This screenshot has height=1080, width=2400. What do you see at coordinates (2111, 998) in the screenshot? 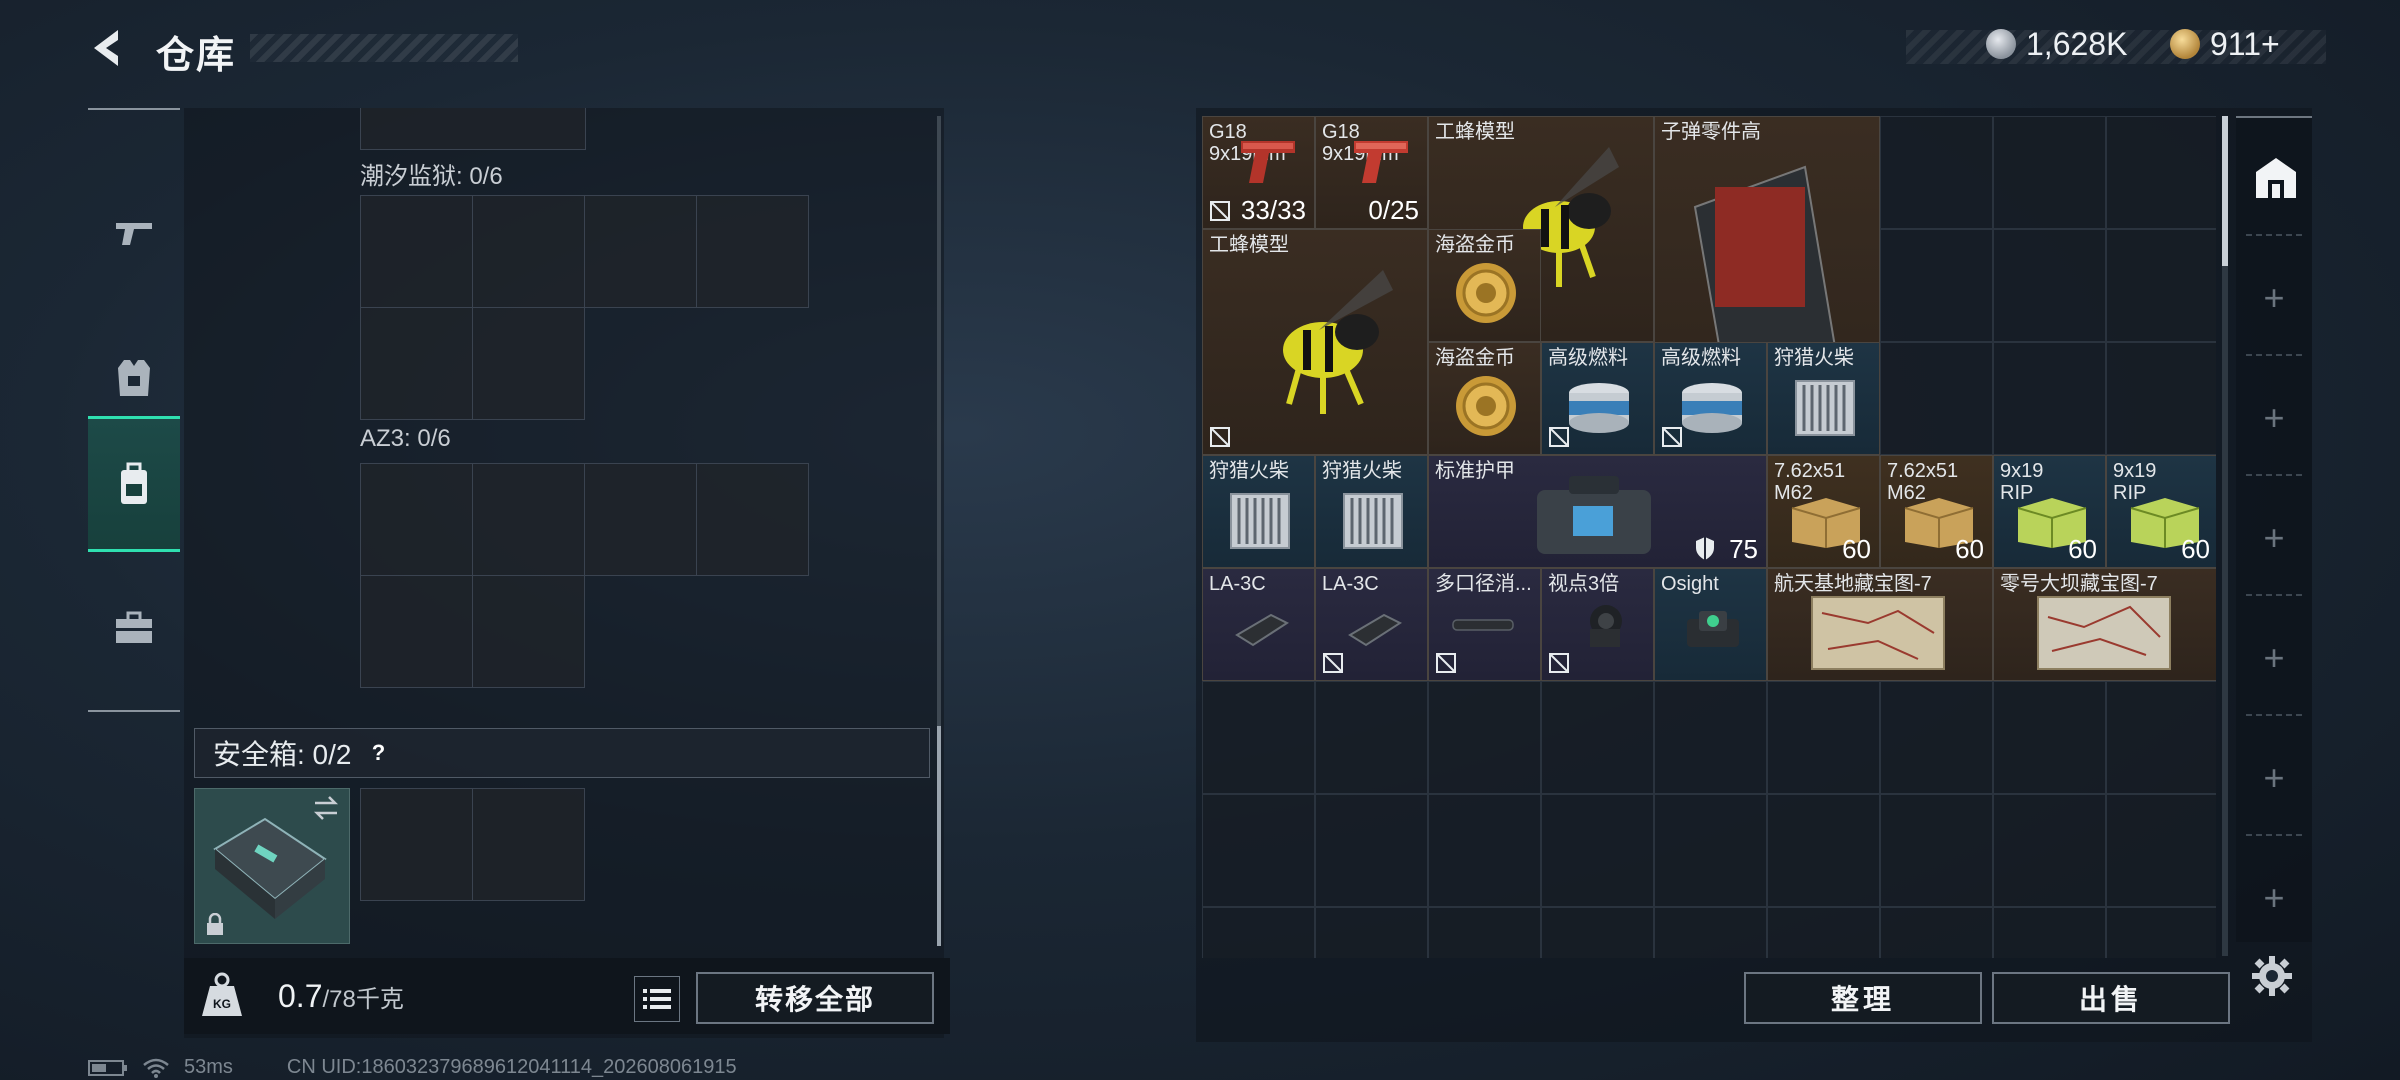
I see `sell-button: 出售` at bounding box center [2111, 998].